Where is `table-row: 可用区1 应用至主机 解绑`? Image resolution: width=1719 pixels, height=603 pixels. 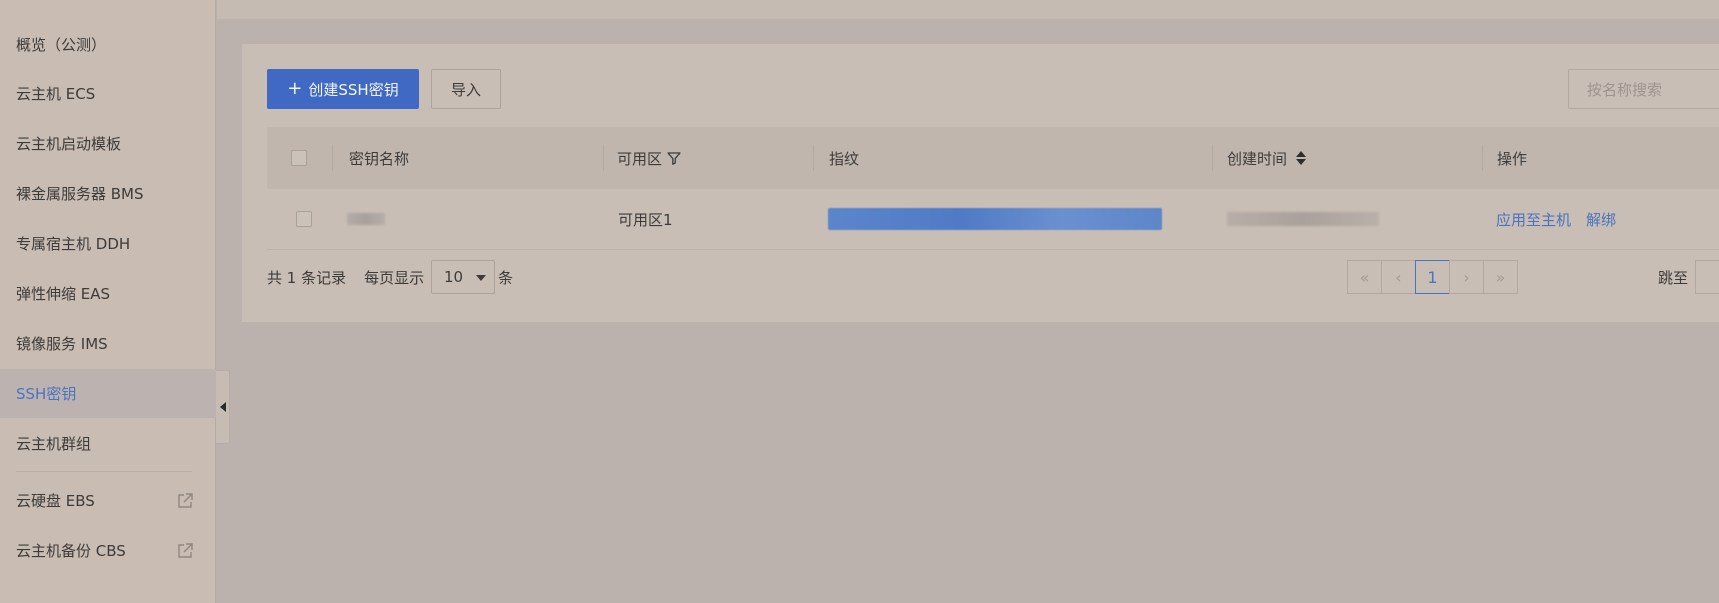
table-row: 可用区1 应用至主机 解绑 is located at coordinates (993, 219).